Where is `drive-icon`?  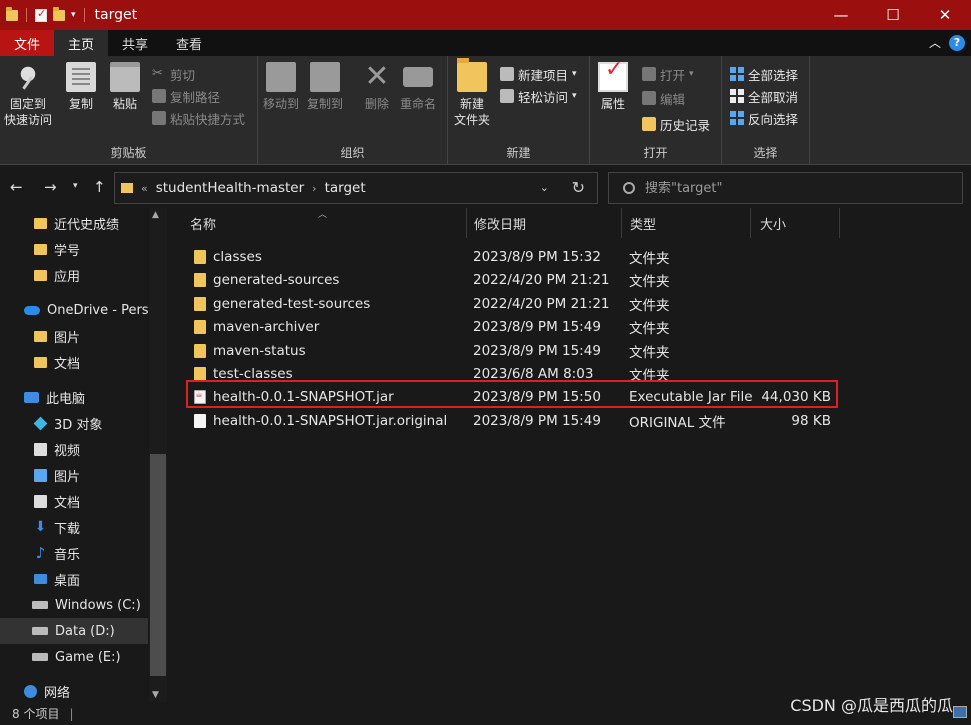
drive-icon is located at coordinates (40, 631).